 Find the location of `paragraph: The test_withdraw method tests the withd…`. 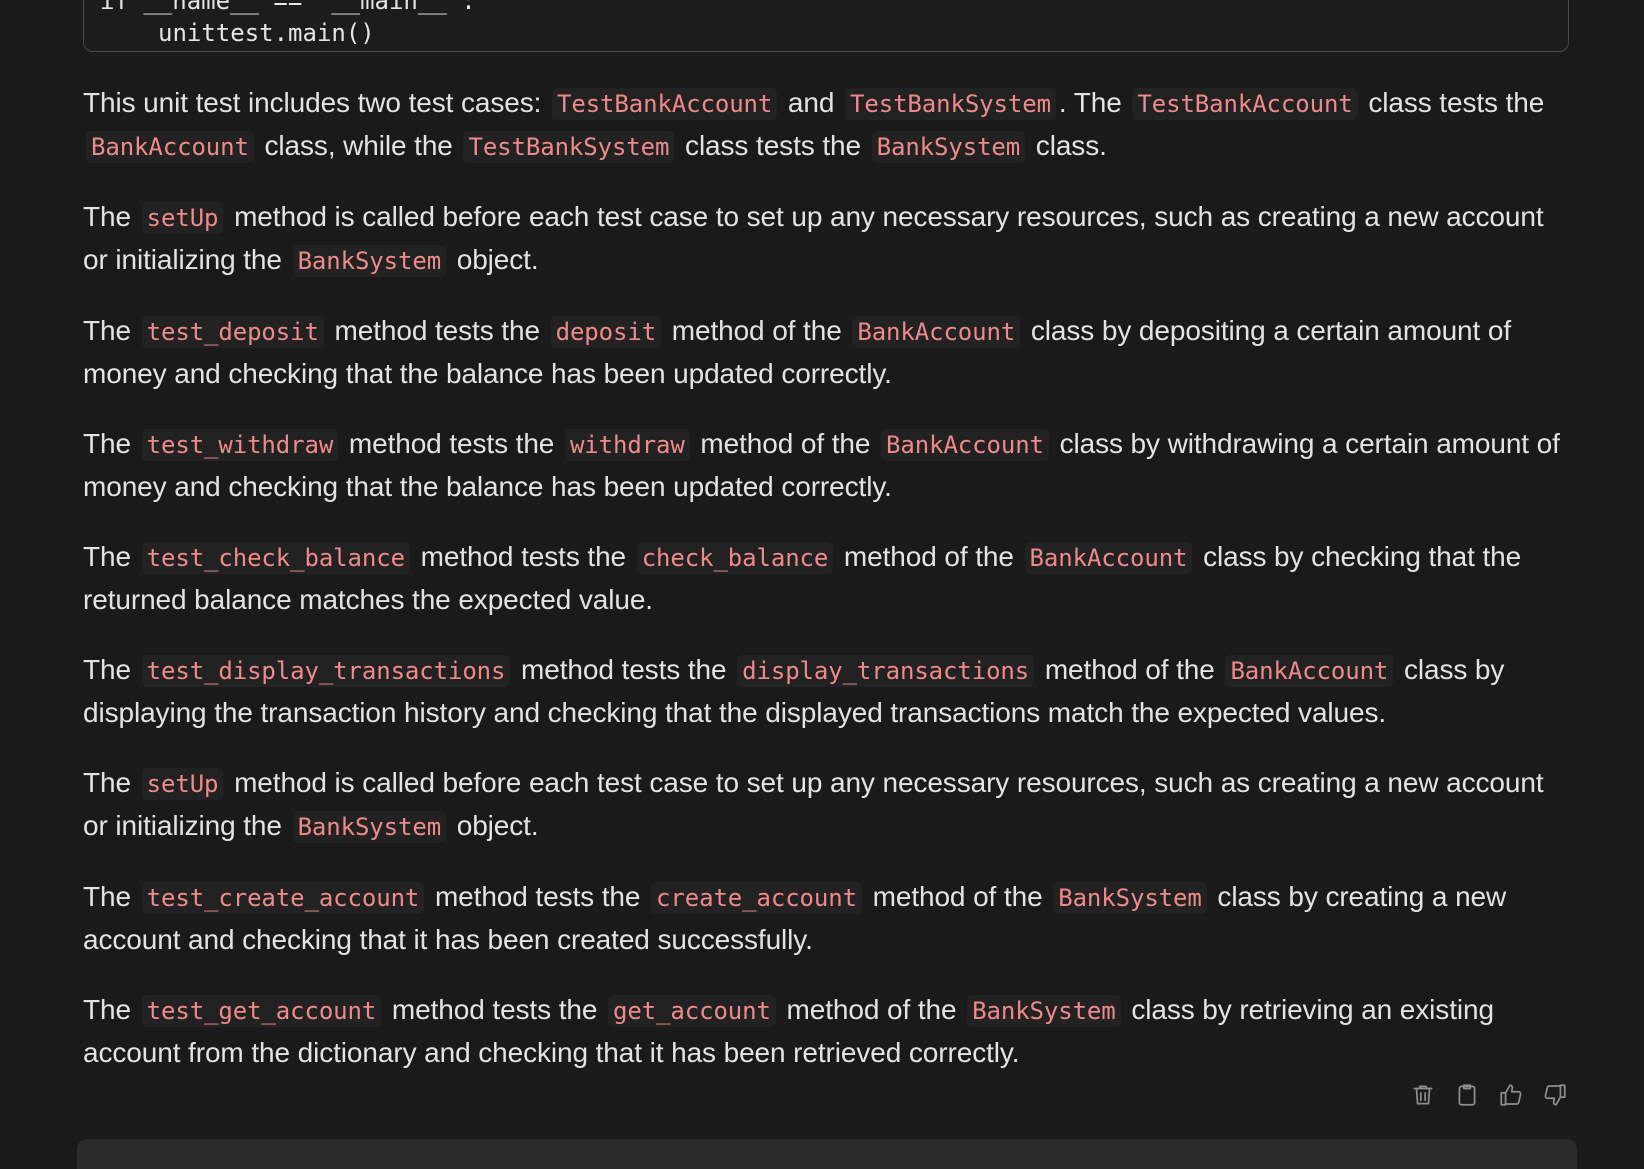

paragraph: The test_withdraw method tests the withd… is located at coordinates (828, 465).